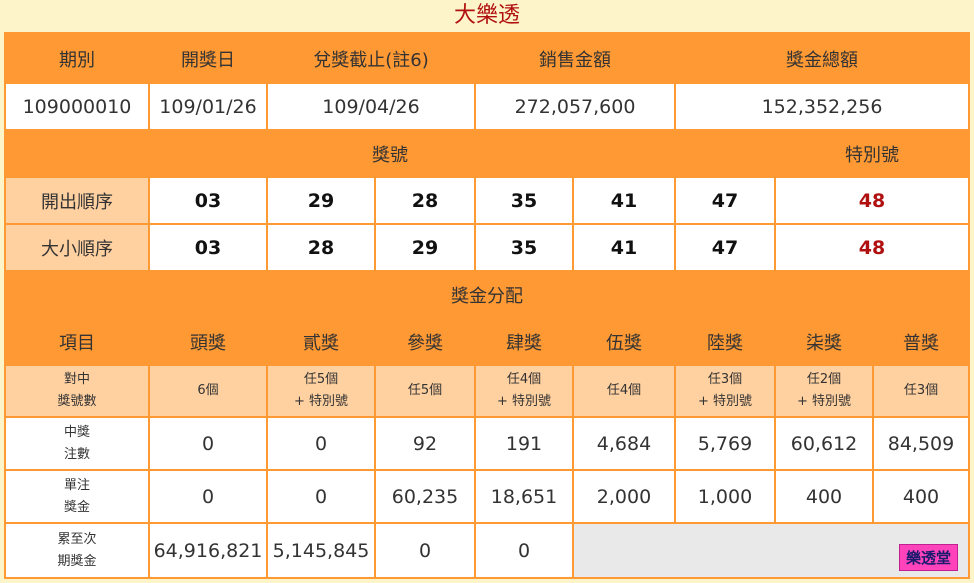 The image size is (974, 583). Describe the element at coordinates (921, 341) in the screenshot. I see `prize-header-cell: 普獎` at that location.